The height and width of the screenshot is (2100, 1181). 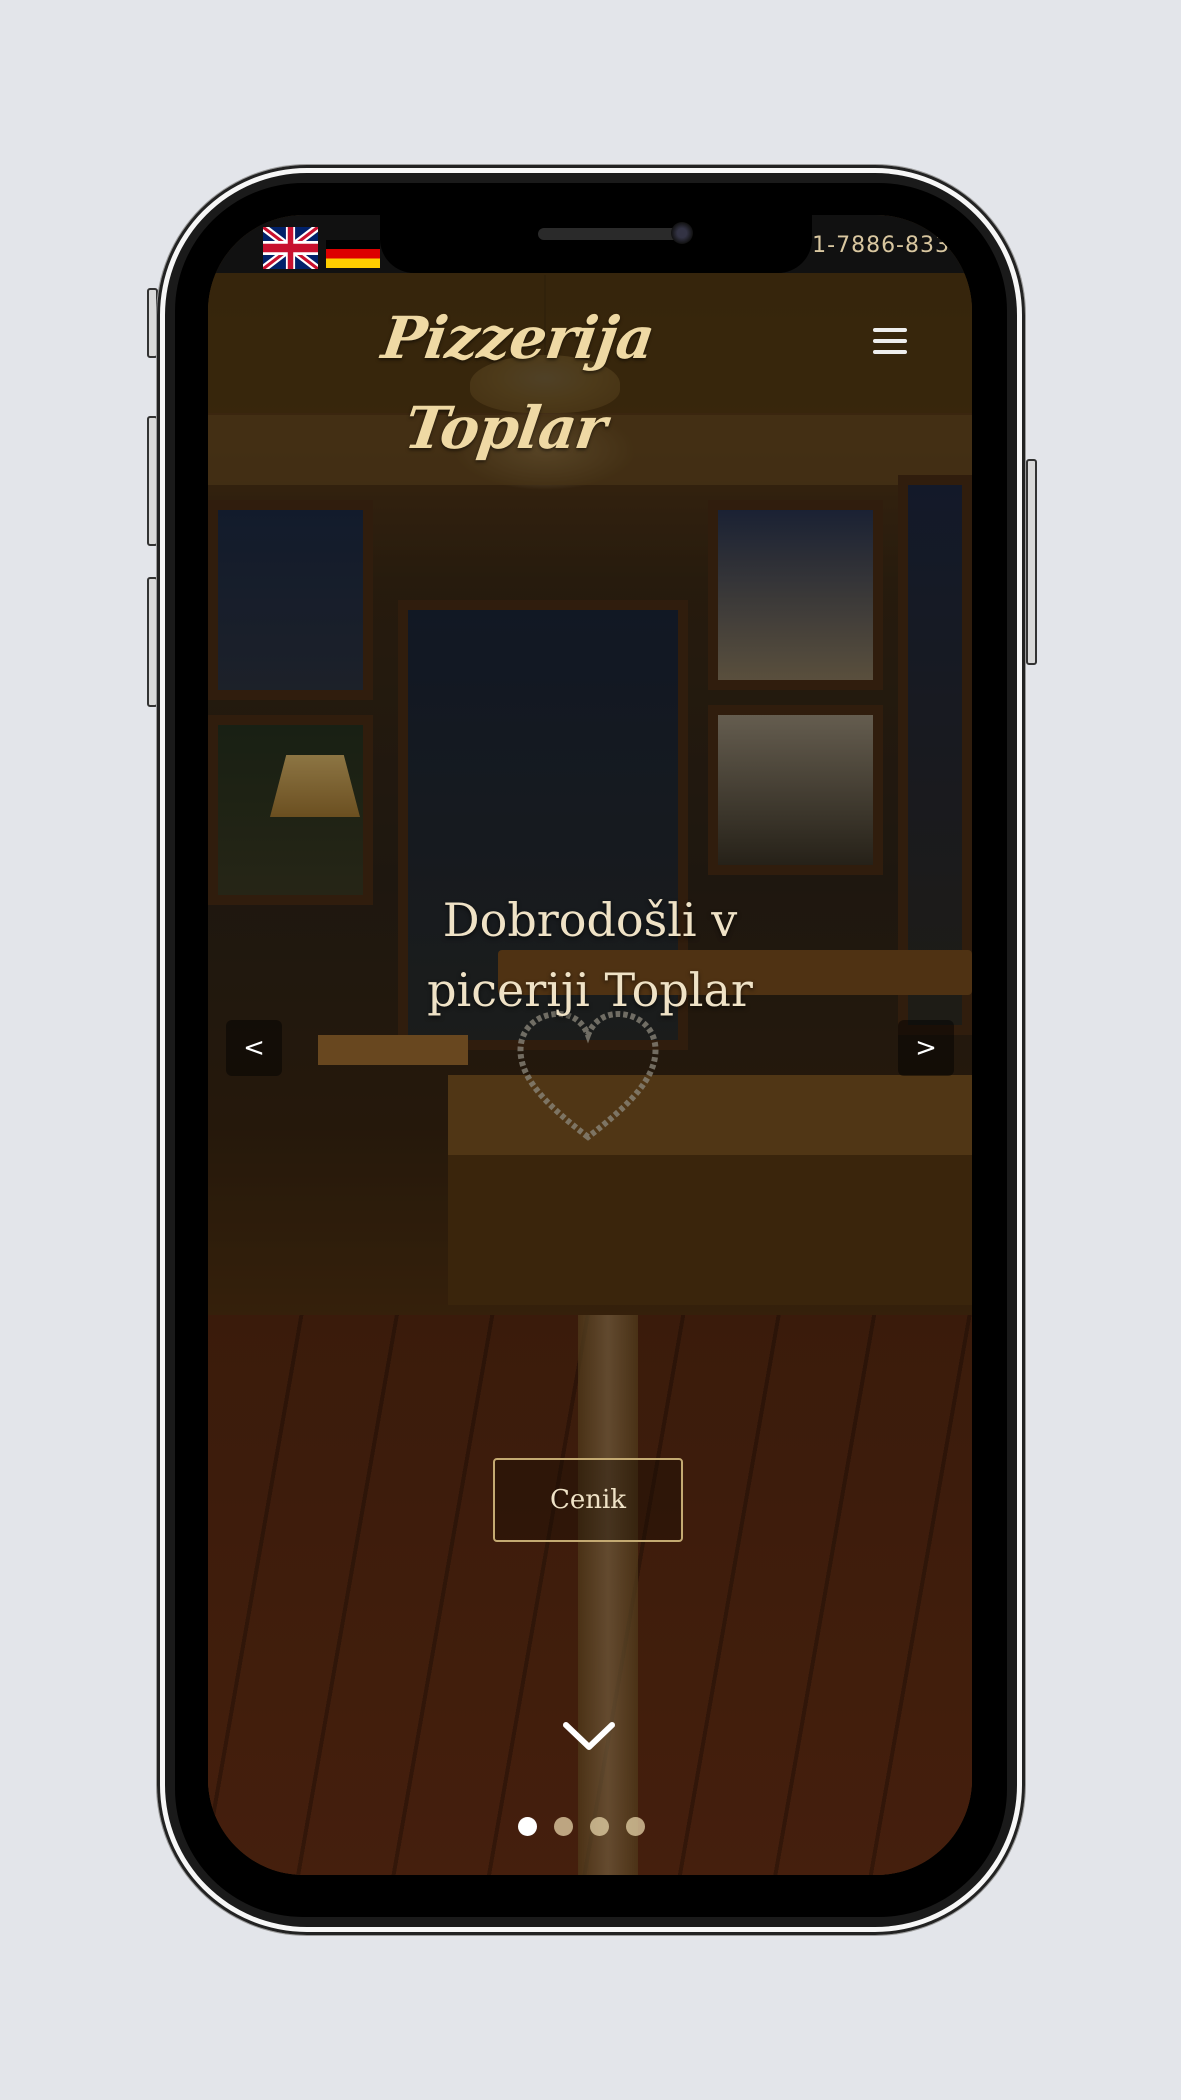 What do you see at coordinates (590, 920) in the screenshot?
I see `hero-title-line-1: Dobrodošli v` at bounding box center [590, 920].